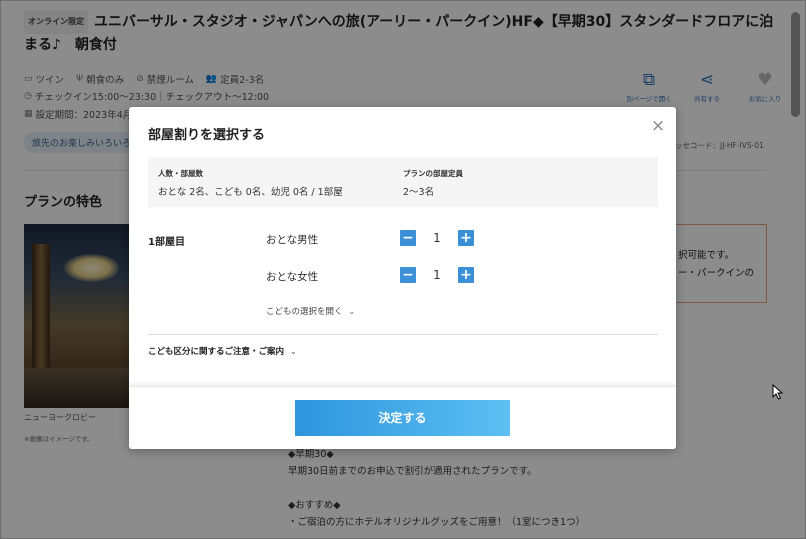 The image size is (806, 539). Describe the element at coordinates (419, 192) in the screenshot. I see `room-capacity-value: 2〜3名` at that location.